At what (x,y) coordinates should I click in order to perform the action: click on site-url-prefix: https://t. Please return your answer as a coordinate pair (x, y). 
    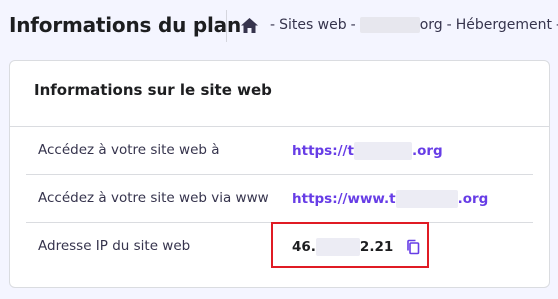
    Looking at the image, I should click on (323, 151).